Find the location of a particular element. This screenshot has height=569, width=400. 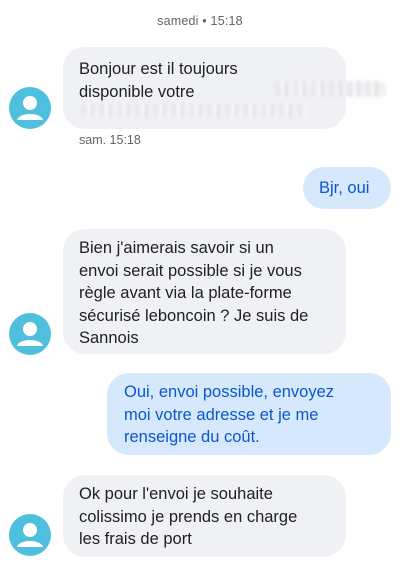

message-text-line: colissimo je prends en charge is located at coordinates (188, 516).